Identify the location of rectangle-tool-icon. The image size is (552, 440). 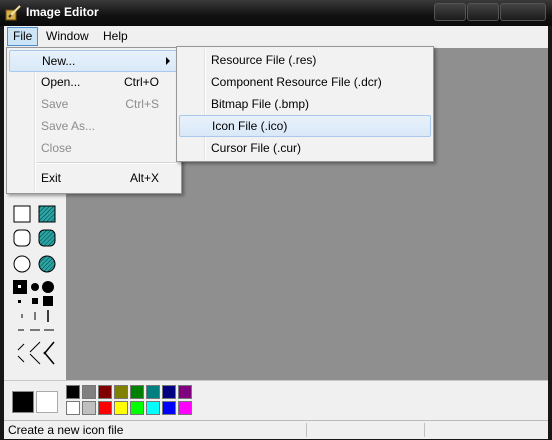
(22, 214).